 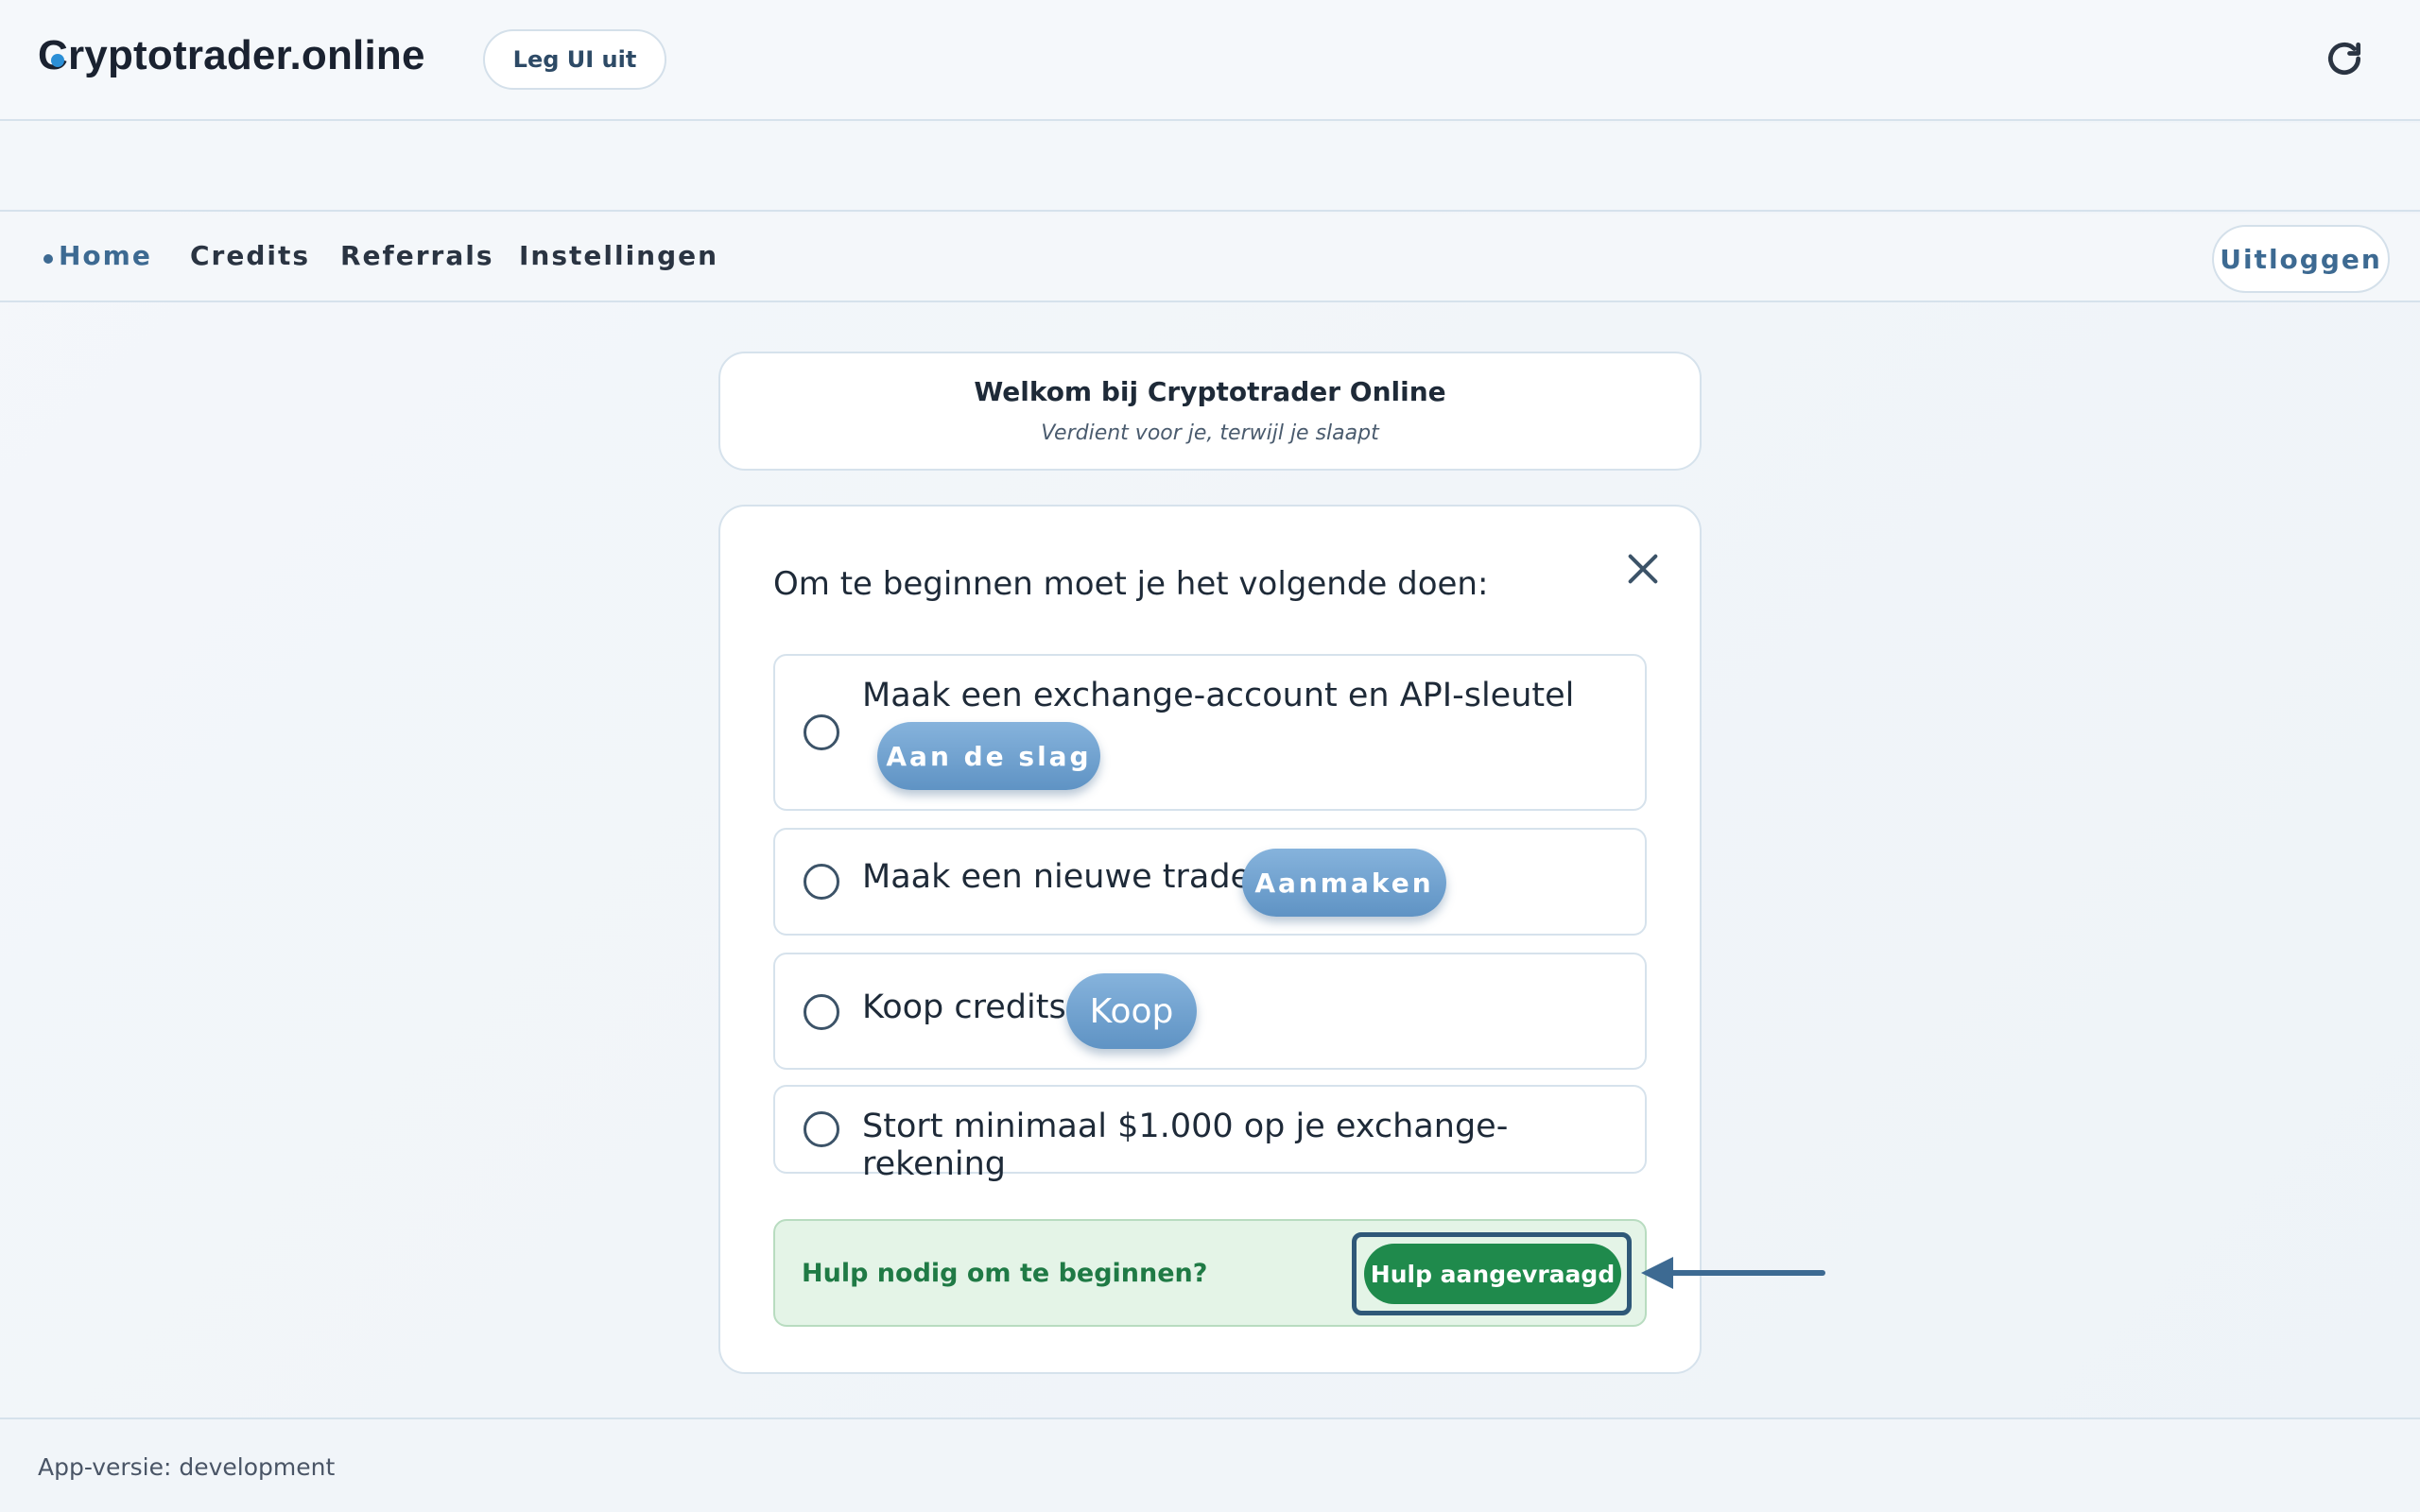 What do you see at coordinates (1210, 167) in the screenshot?
I see `sub-bar` at bounding box center [1210, 167].